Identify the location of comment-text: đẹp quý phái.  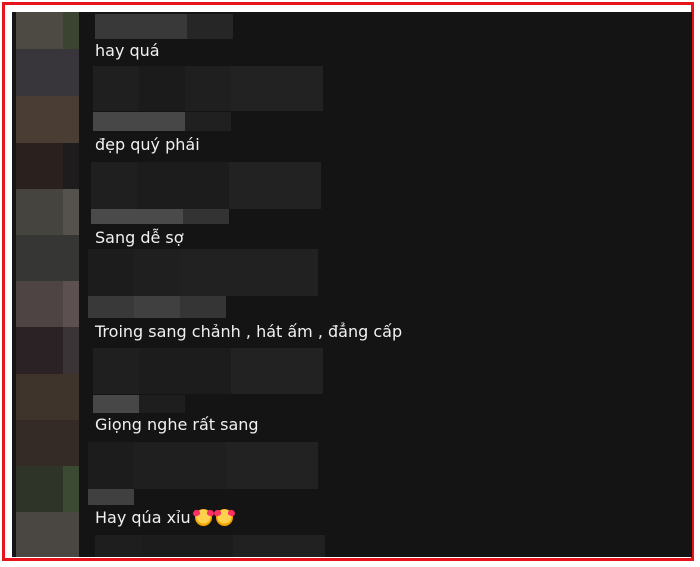
(147, 144).